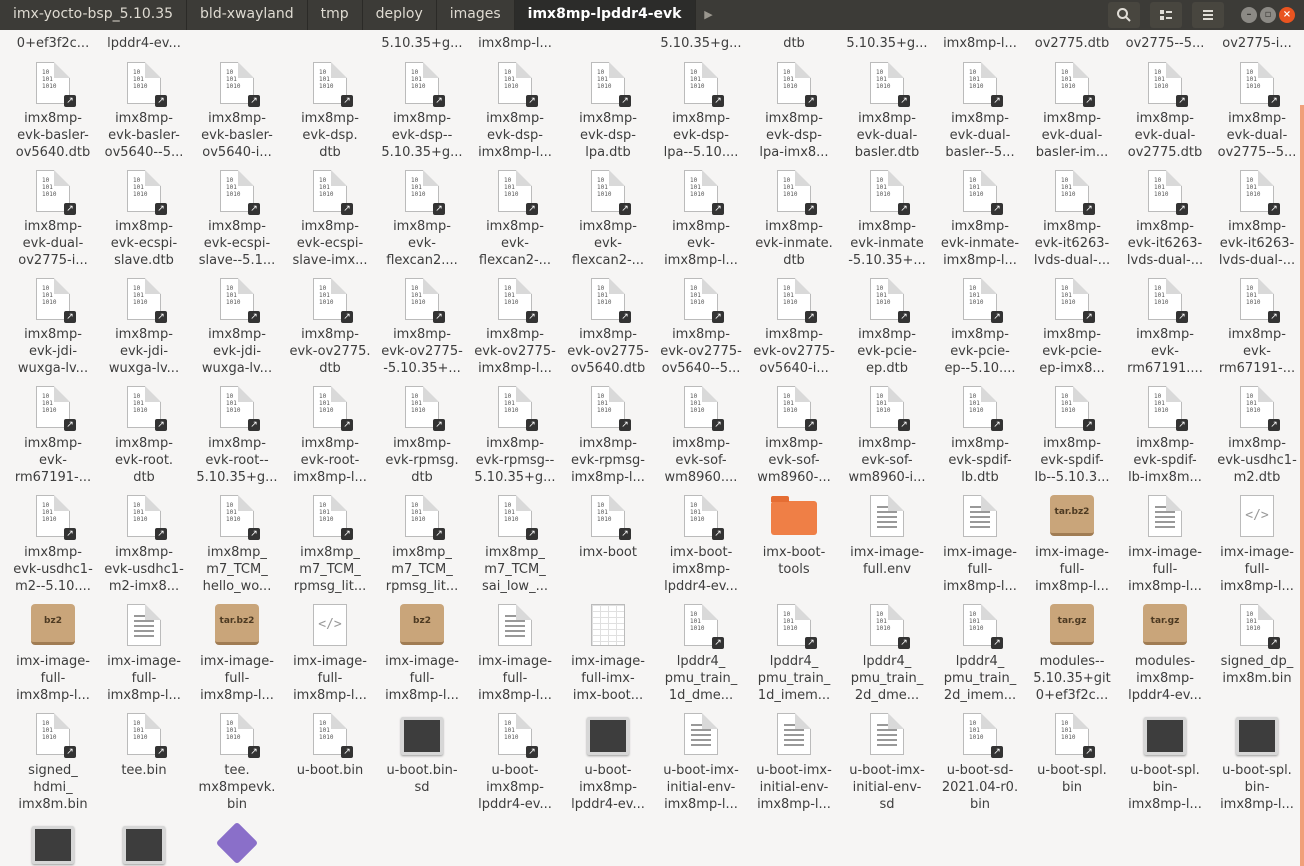  I want to click on breadcrumb-item-current: imx8mp-lpddr4-evk, so click(605, 15).